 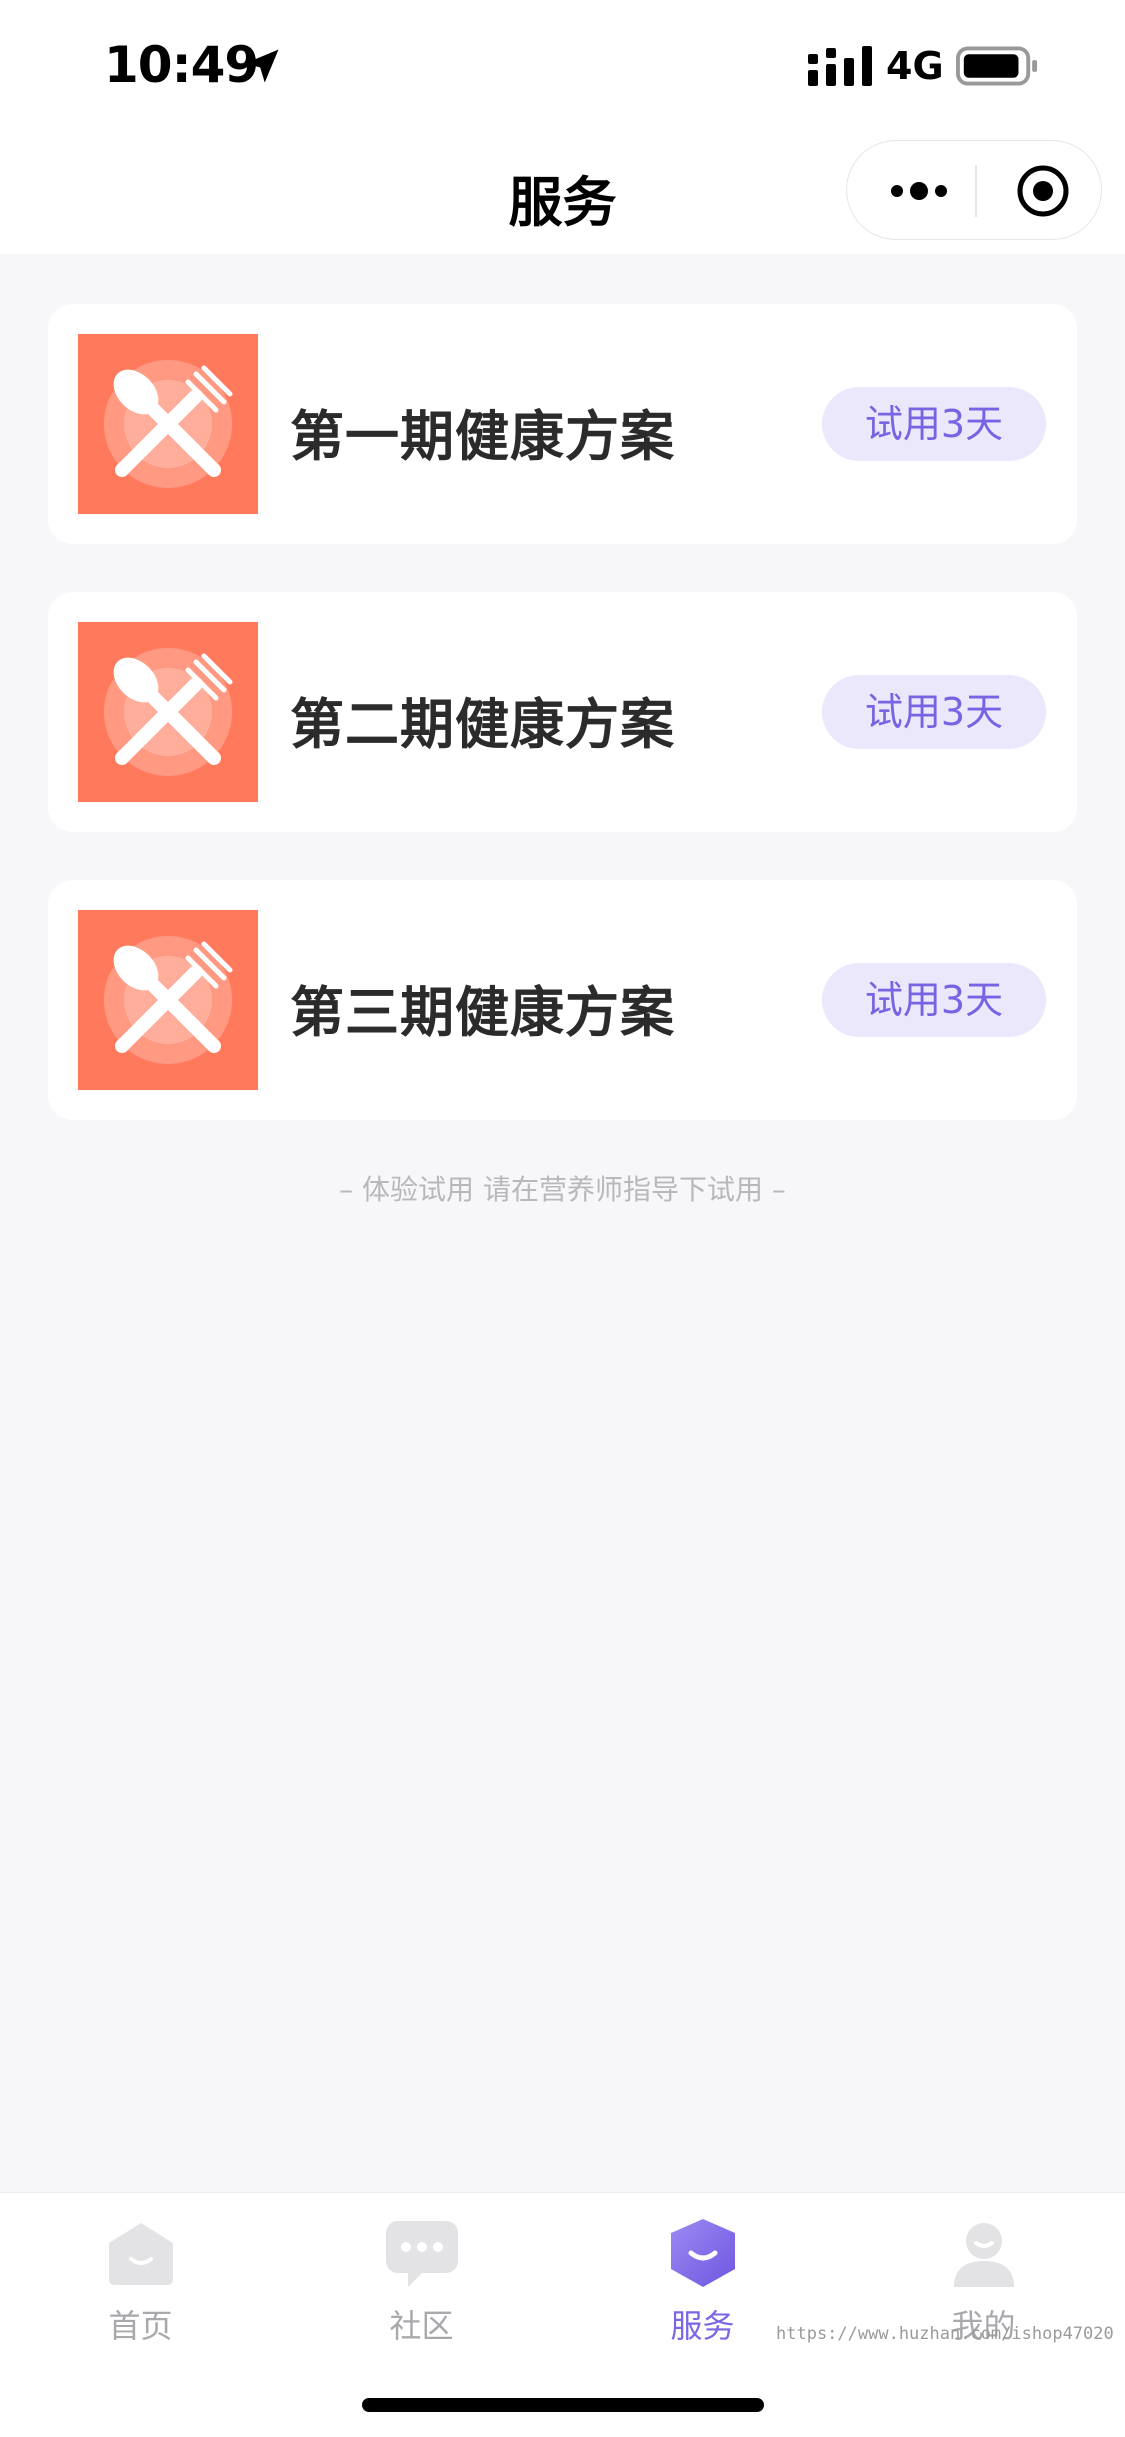 What do you see at coordinates (983, 2255) in the screenshot?
I see `profile-icon` at bounding box center [983, 2255].